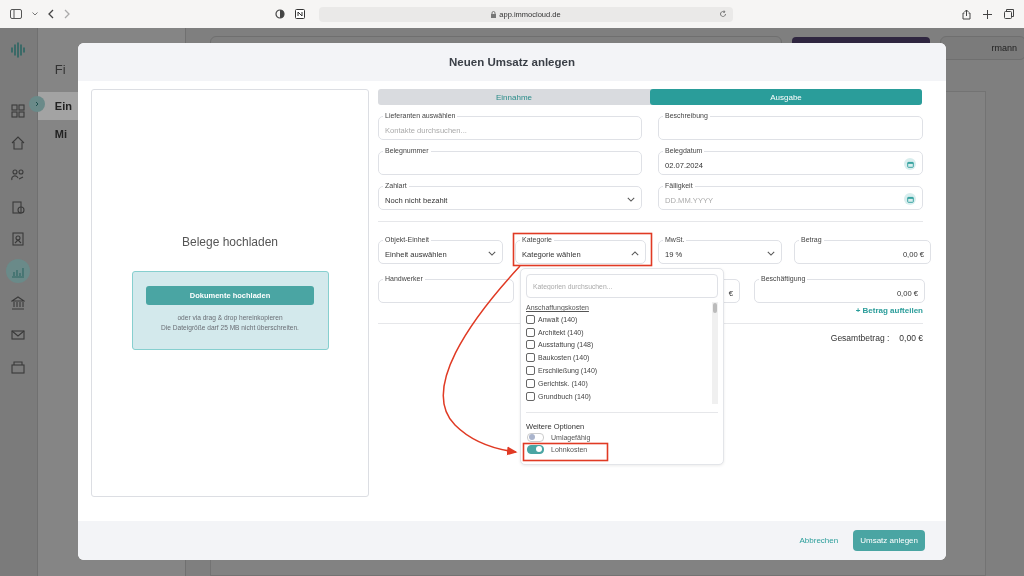  What do you see at coordinates (715, 353) in the screenshot?
I see `scrollbar` at bounding box center [715, 353].